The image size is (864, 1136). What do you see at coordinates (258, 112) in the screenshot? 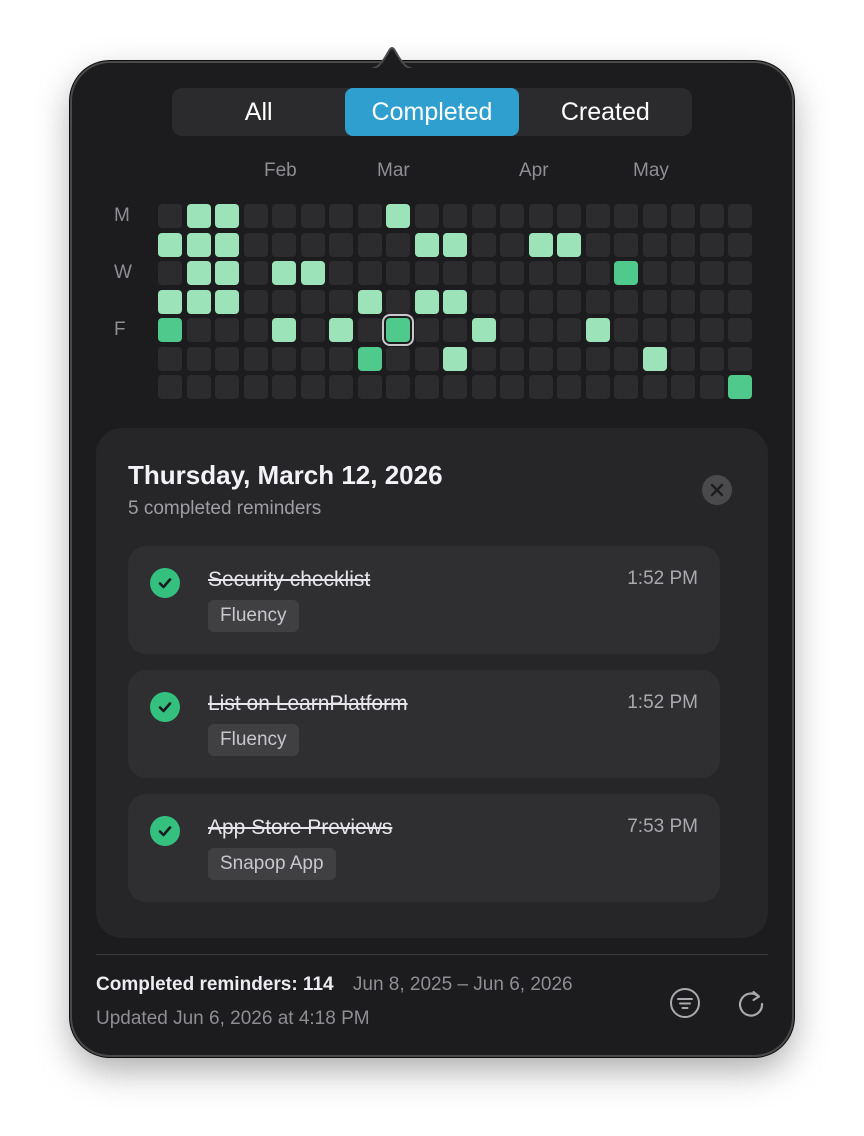
I see `tab-all: All` at bounding box center [258, 112].